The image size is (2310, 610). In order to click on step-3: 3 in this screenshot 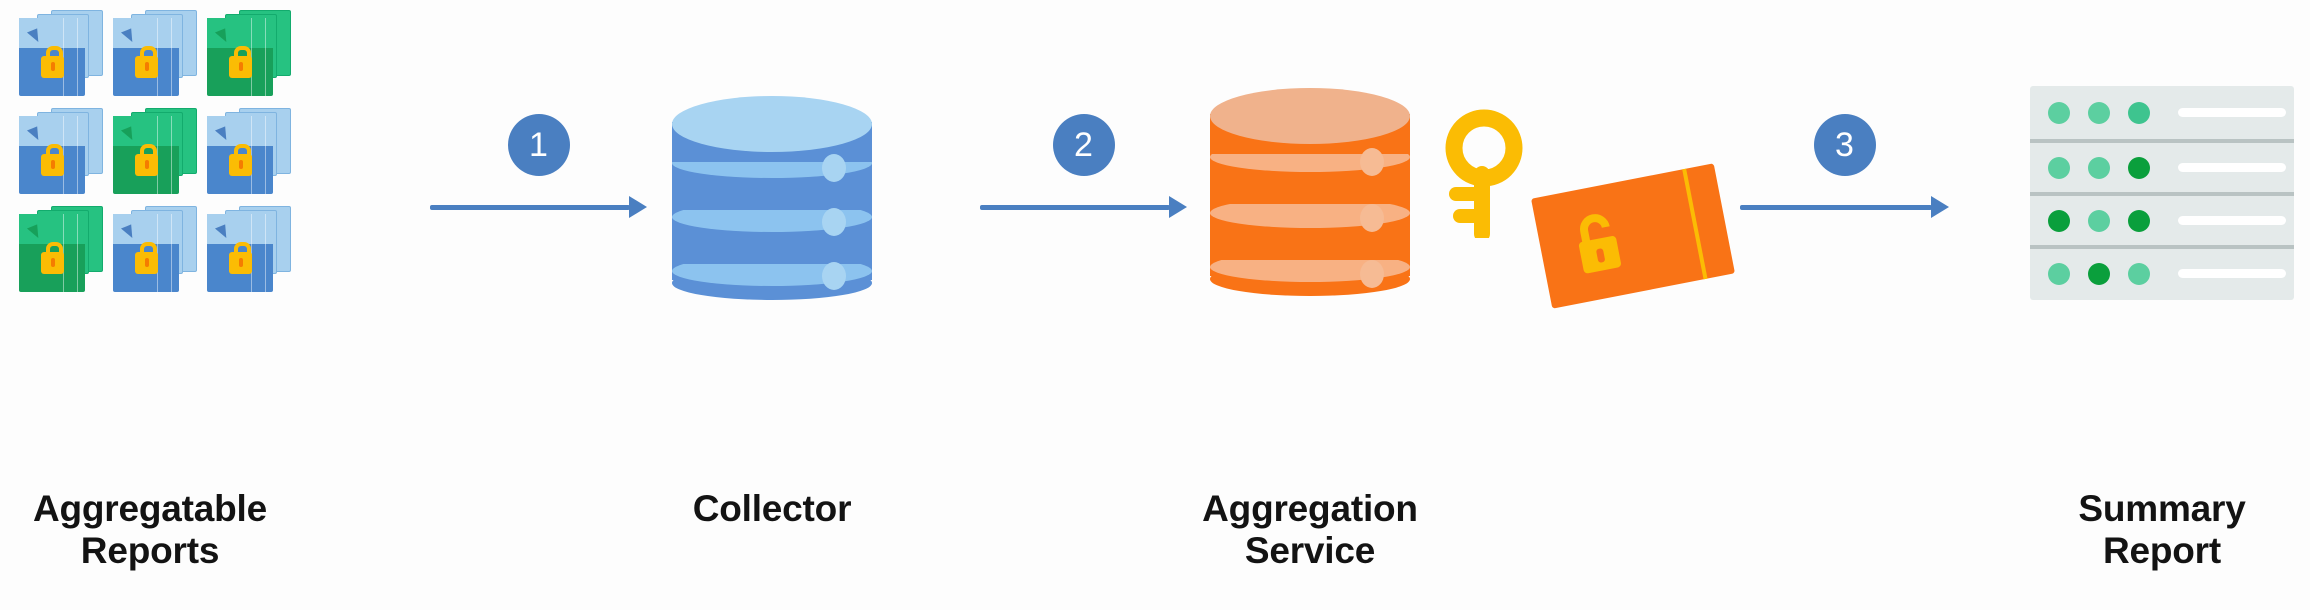, I will do `click(1844, 166)`.